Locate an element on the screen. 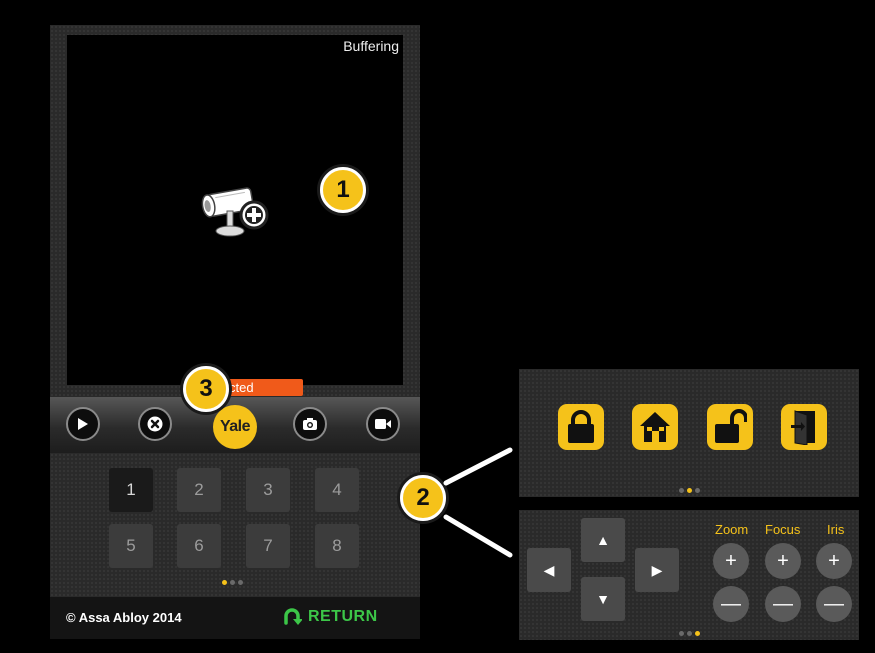 The image size is (875, 653). home-icon is located at coordinates (655, 427).